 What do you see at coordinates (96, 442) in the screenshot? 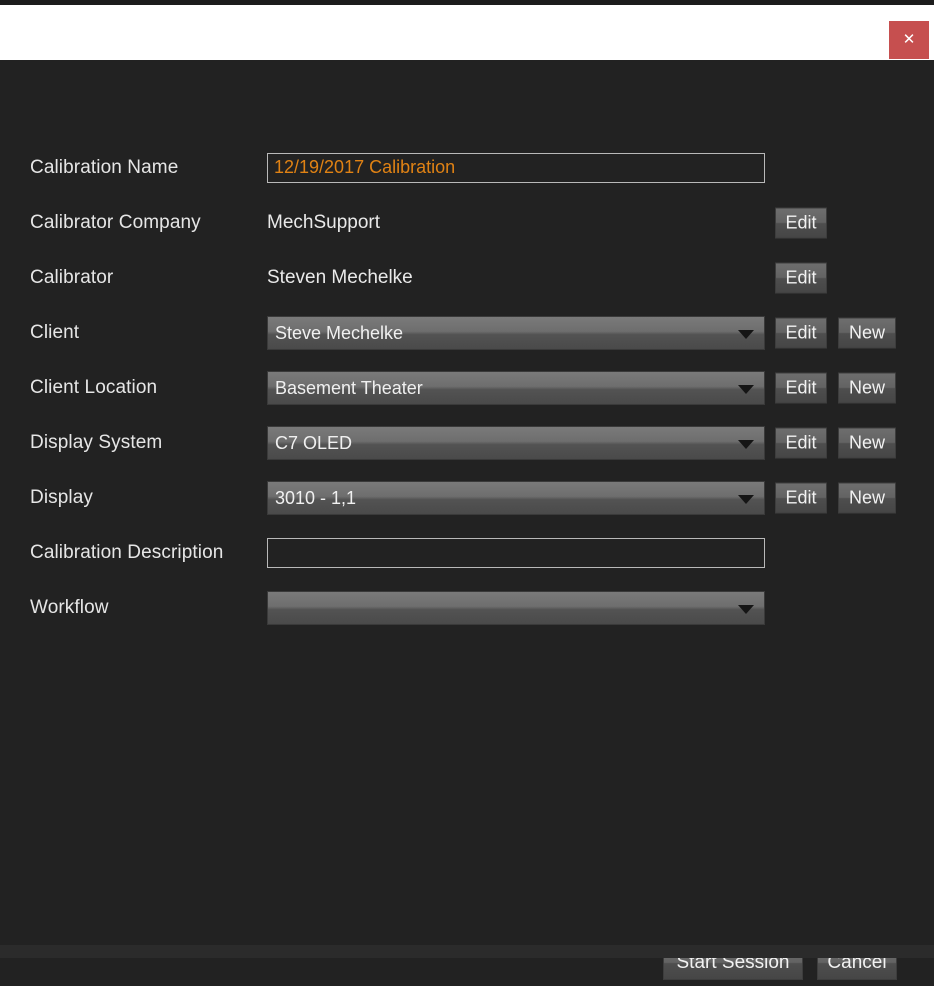
I see `field-label: Display System` at bounding box center [96, 442].